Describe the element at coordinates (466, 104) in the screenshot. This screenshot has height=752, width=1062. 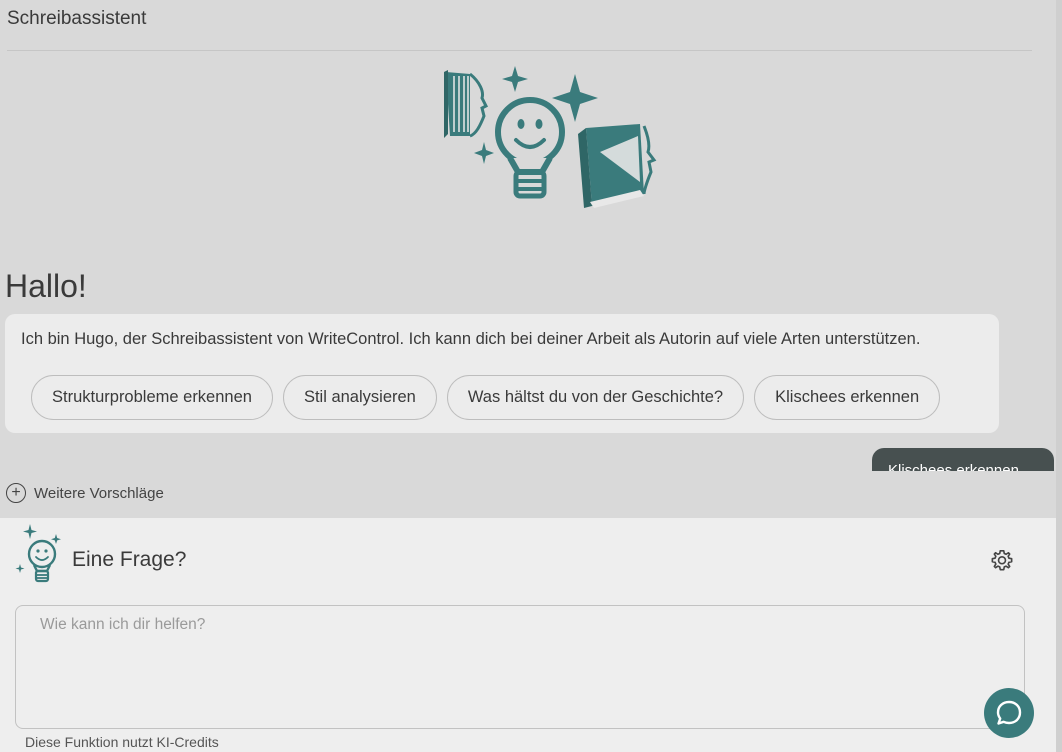
I see `book-left-icon` at that location.